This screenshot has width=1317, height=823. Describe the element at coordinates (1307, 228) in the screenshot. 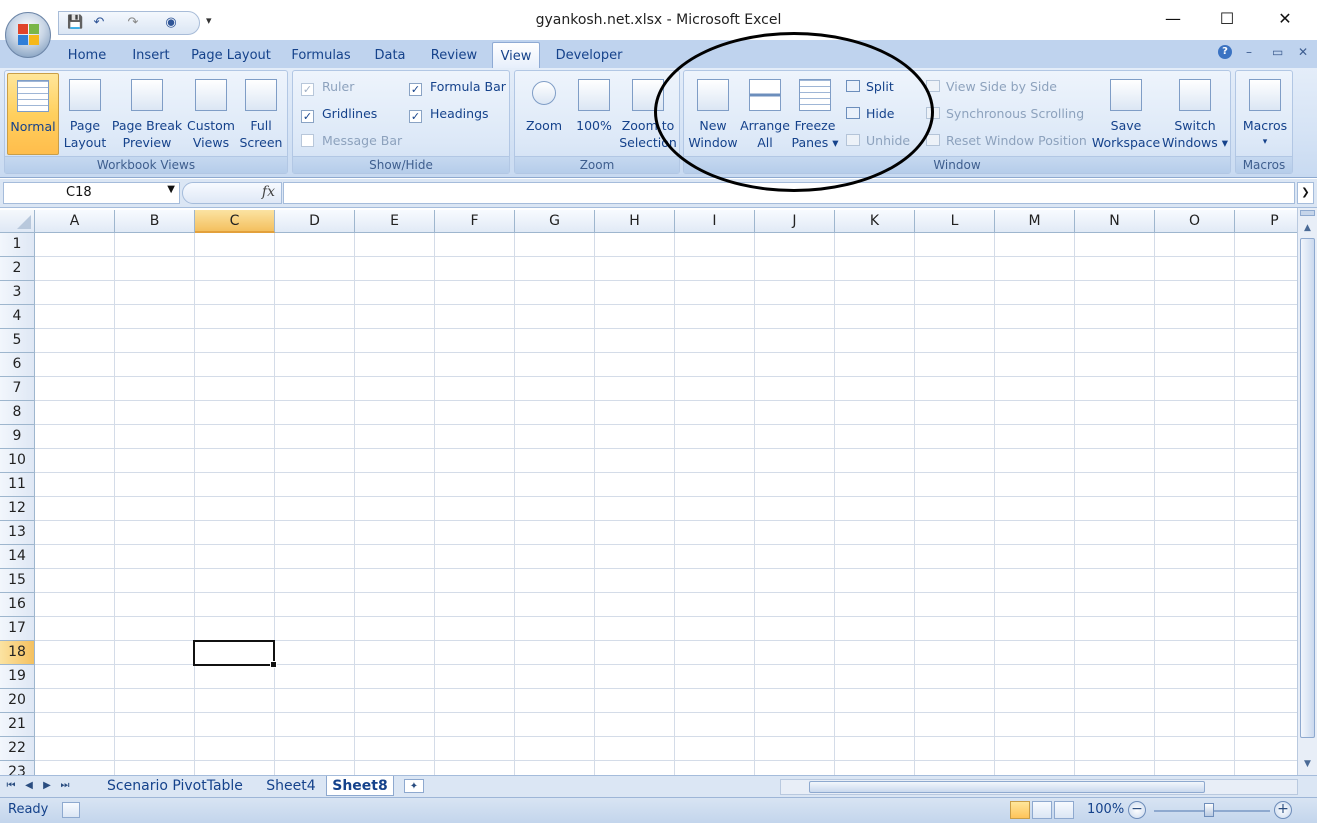

I see `scroll-up-icon: ▲` at that location.